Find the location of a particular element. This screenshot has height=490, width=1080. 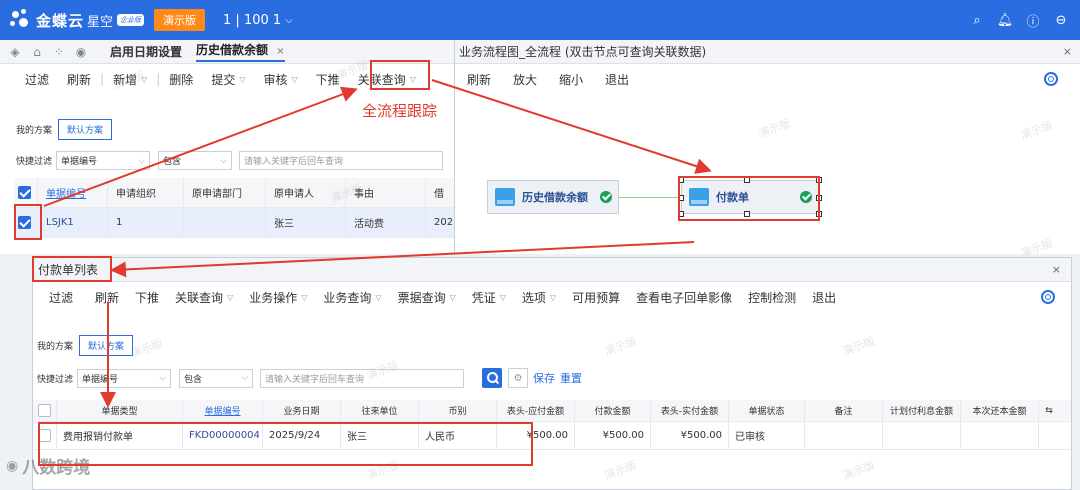

logo-icon is located at coordinates (21, 20).